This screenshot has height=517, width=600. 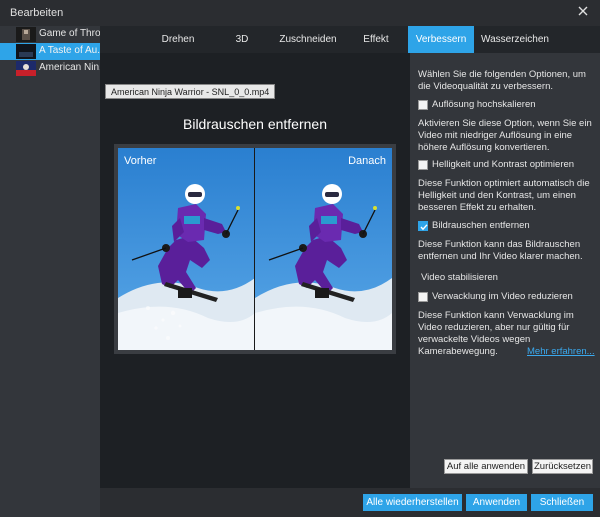 What do you see at coordinates (140, 161) in the screenshot?
I see `before-label: Vorher` at bounding box center [140, 161].